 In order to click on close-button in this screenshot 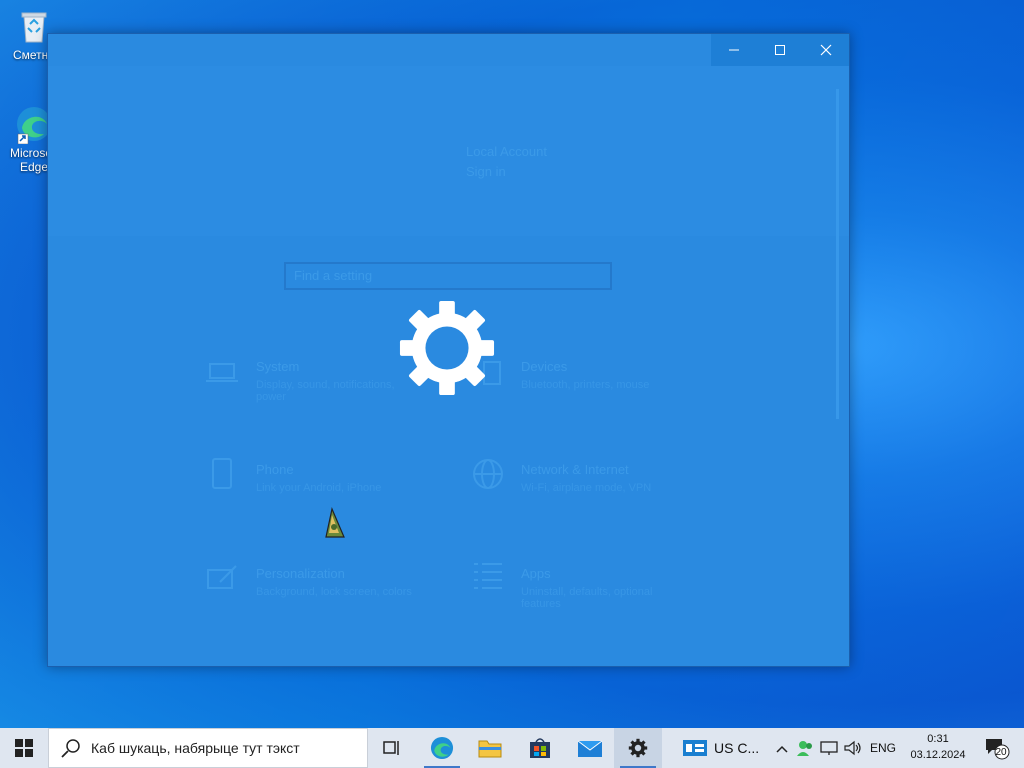, I will do `click(826, 50)`.